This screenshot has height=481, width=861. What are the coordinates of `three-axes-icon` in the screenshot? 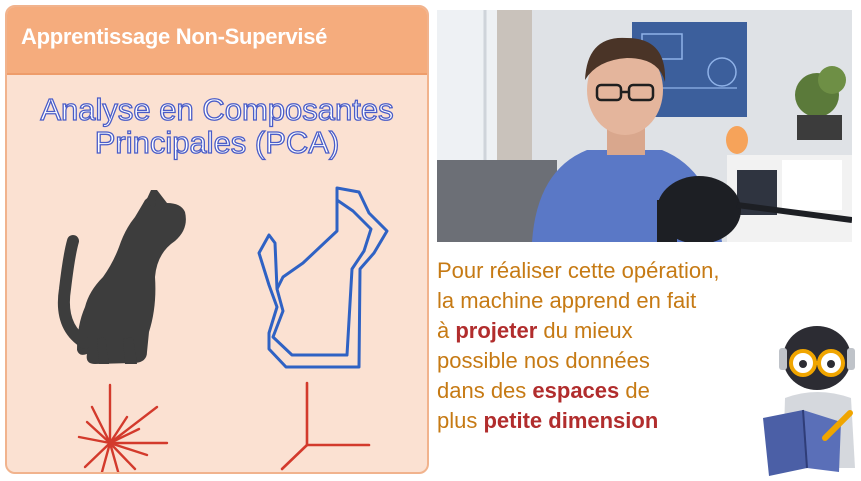 It's located at (325, 426).